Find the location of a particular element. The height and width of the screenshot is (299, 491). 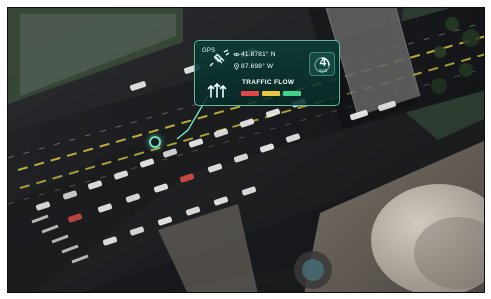

traffic-flow-bars is located at coordinates (271, 93).